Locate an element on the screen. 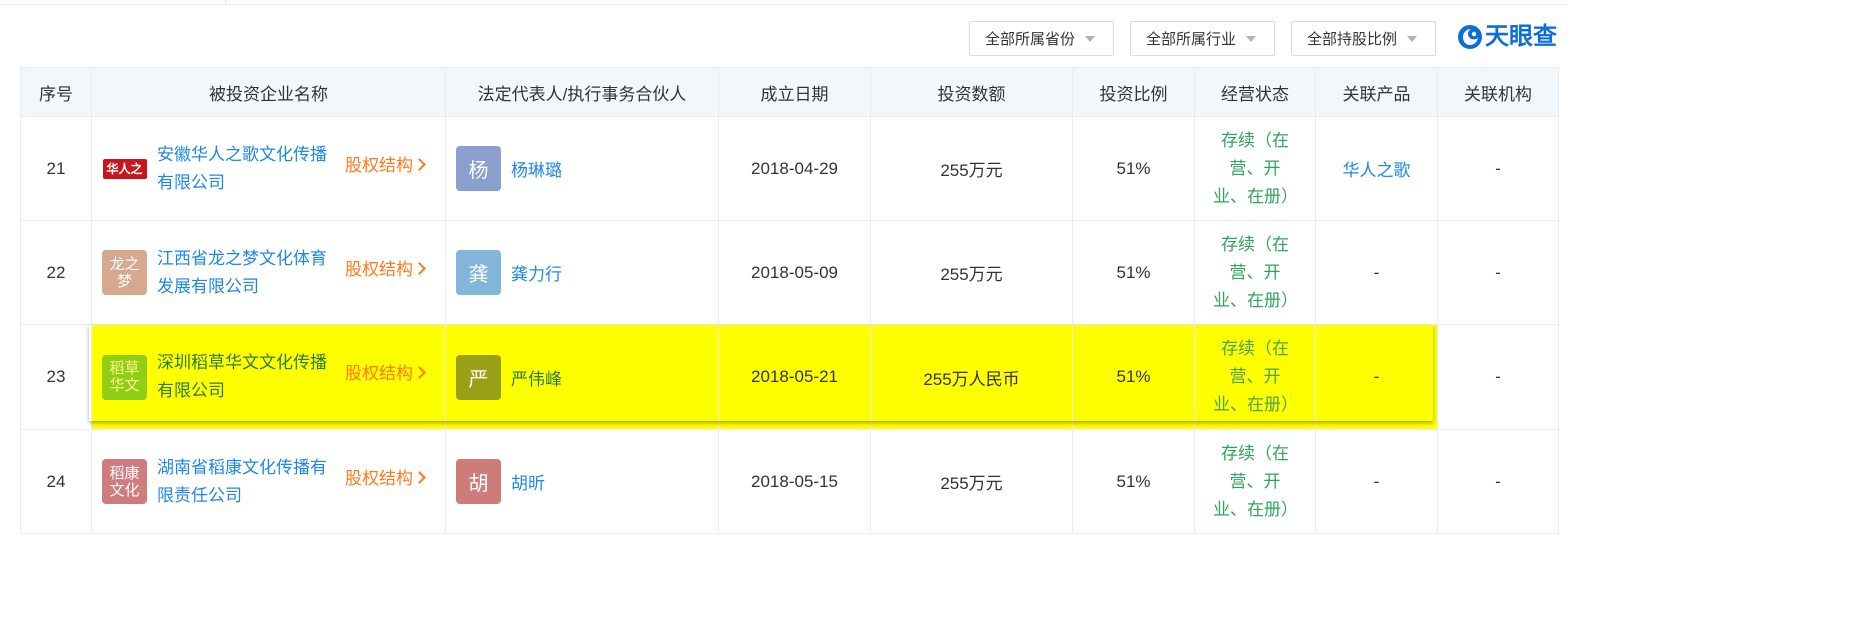 The width and height of the screenshot is (1859, 638). company-logo: 龙之梦 is located at coordinates (124, 272).